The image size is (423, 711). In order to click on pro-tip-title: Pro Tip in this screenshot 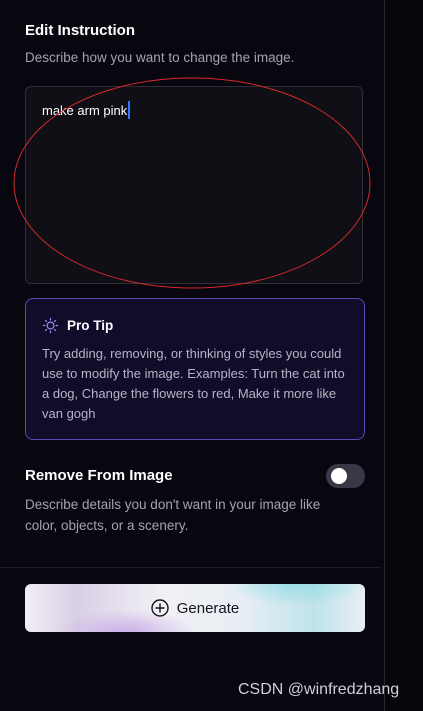, I will do `click(90, 325)`.